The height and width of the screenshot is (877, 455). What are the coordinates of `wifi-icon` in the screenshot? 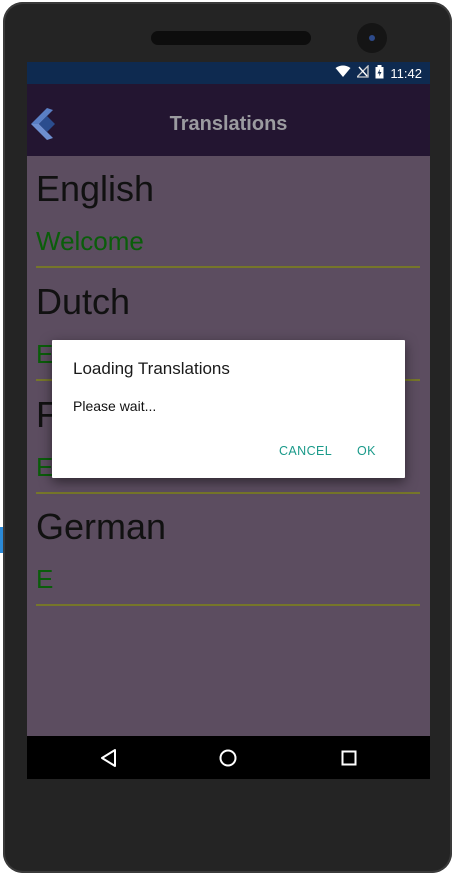 It's located at (343, 73).